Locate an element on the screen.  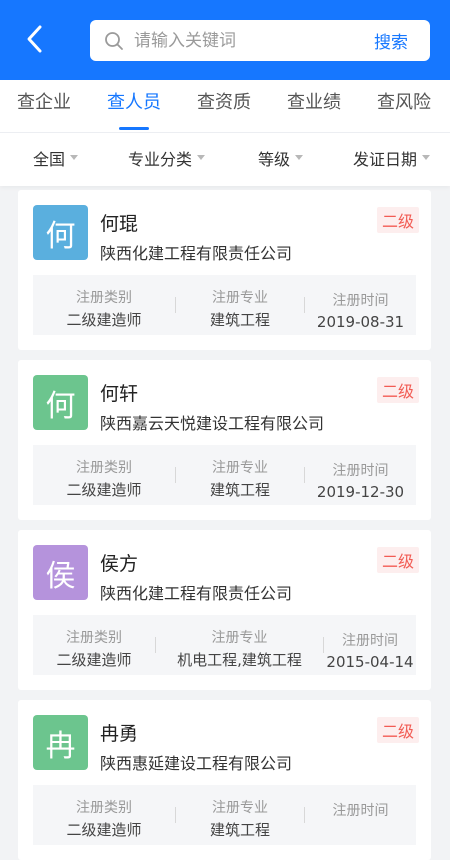
info-date: 注册时间 2015-04-14 is located at coordinates (370, 645).